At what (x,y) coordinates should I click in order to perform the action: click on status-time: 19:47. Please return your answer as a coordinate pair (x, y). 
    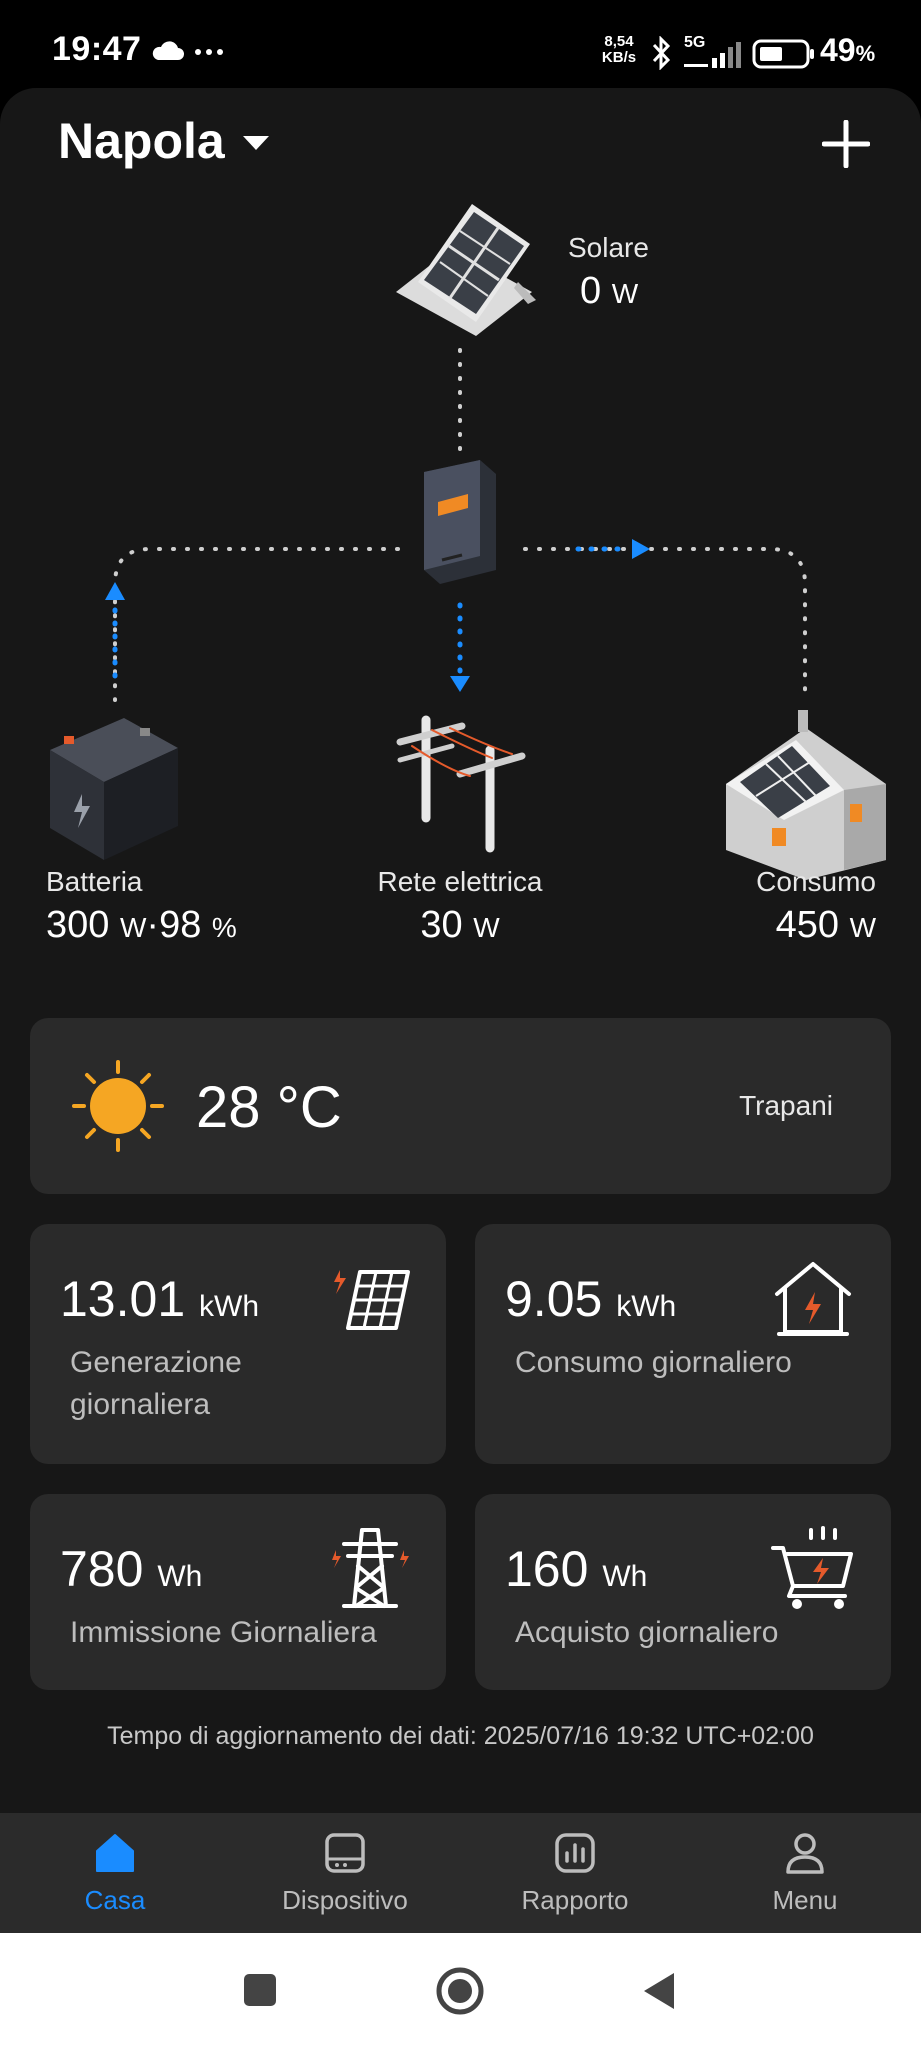
    Looking at the image, I should click on (97, 49).